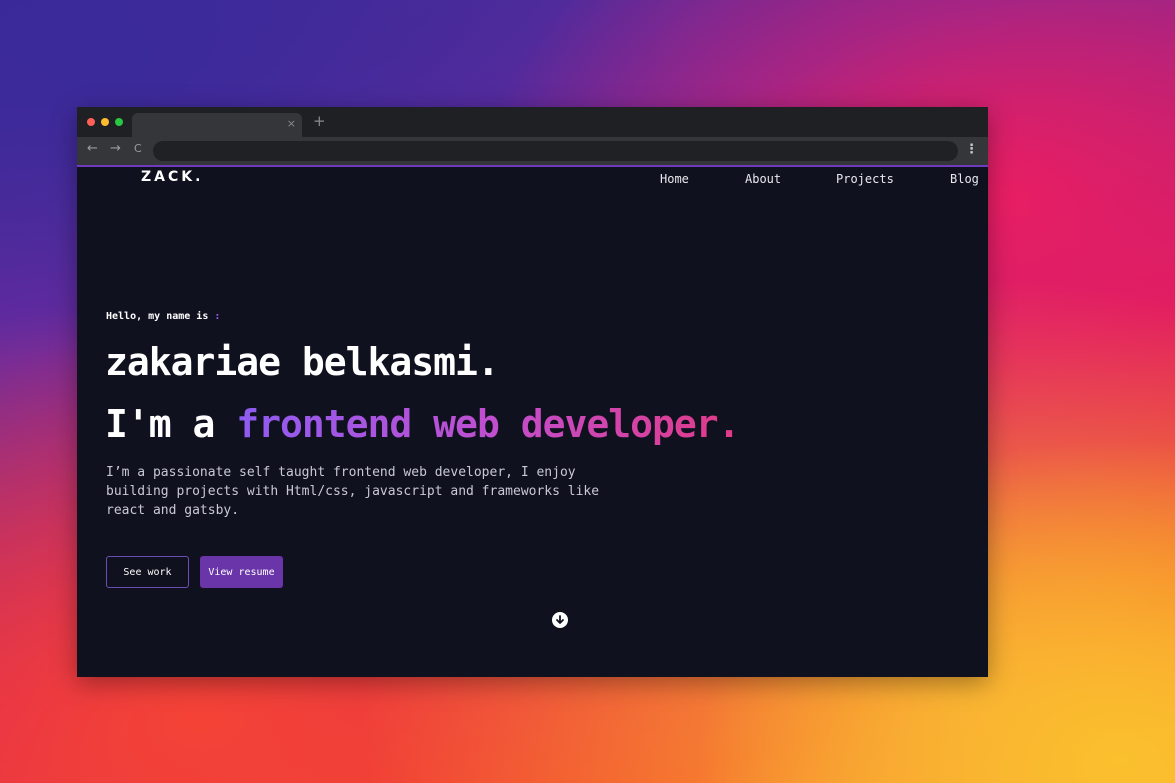 The width and height of the screenshot is (1175, 783). I want to click on site-logo: ZACK., so click(172, 177).